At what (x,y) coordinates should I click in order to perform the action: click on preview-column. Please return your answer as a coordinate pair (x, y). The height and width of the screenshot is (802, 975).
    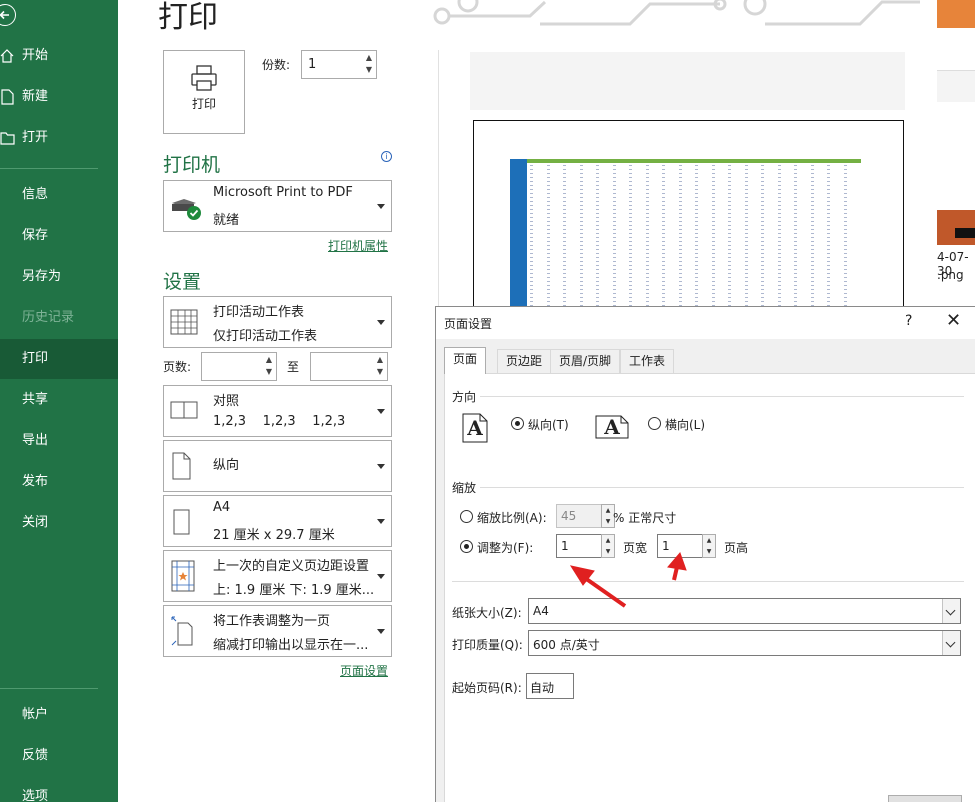
    Looking at the image, I should click on (564, 240).